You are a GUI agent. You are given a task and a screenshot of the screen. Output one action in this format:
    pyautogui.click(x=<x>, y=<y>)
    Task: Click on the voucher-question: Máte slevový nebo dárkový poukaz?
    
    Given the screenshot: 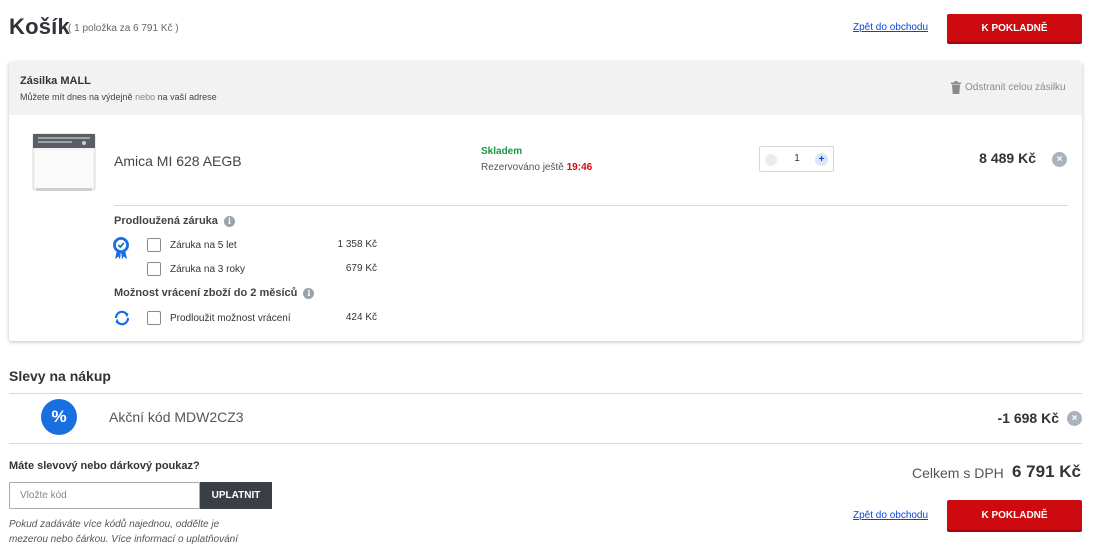 What is the action you would take?
    pyautogui.click(x=104, y=466)
    